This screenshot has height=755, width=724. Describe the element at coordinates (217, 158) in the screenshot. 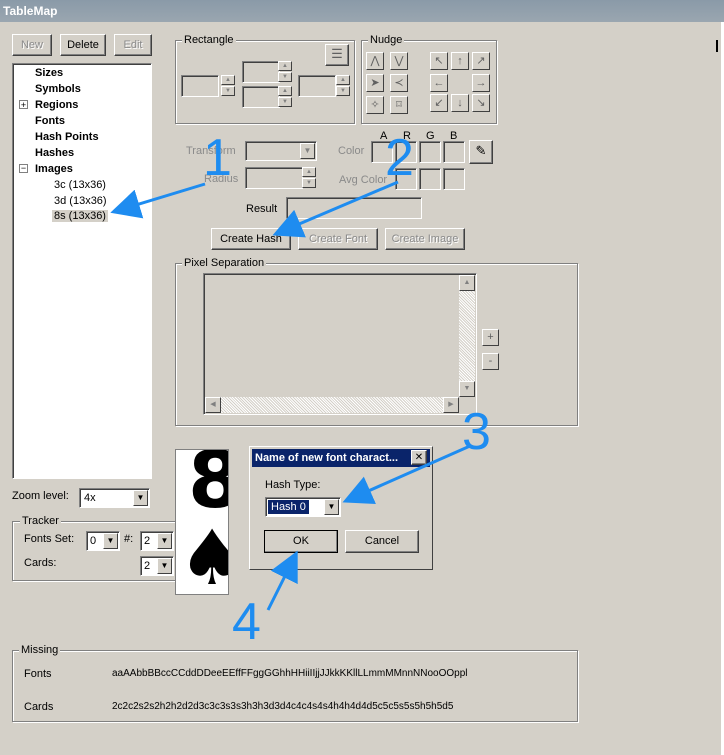

I see `annotation-1: 1` at that location.